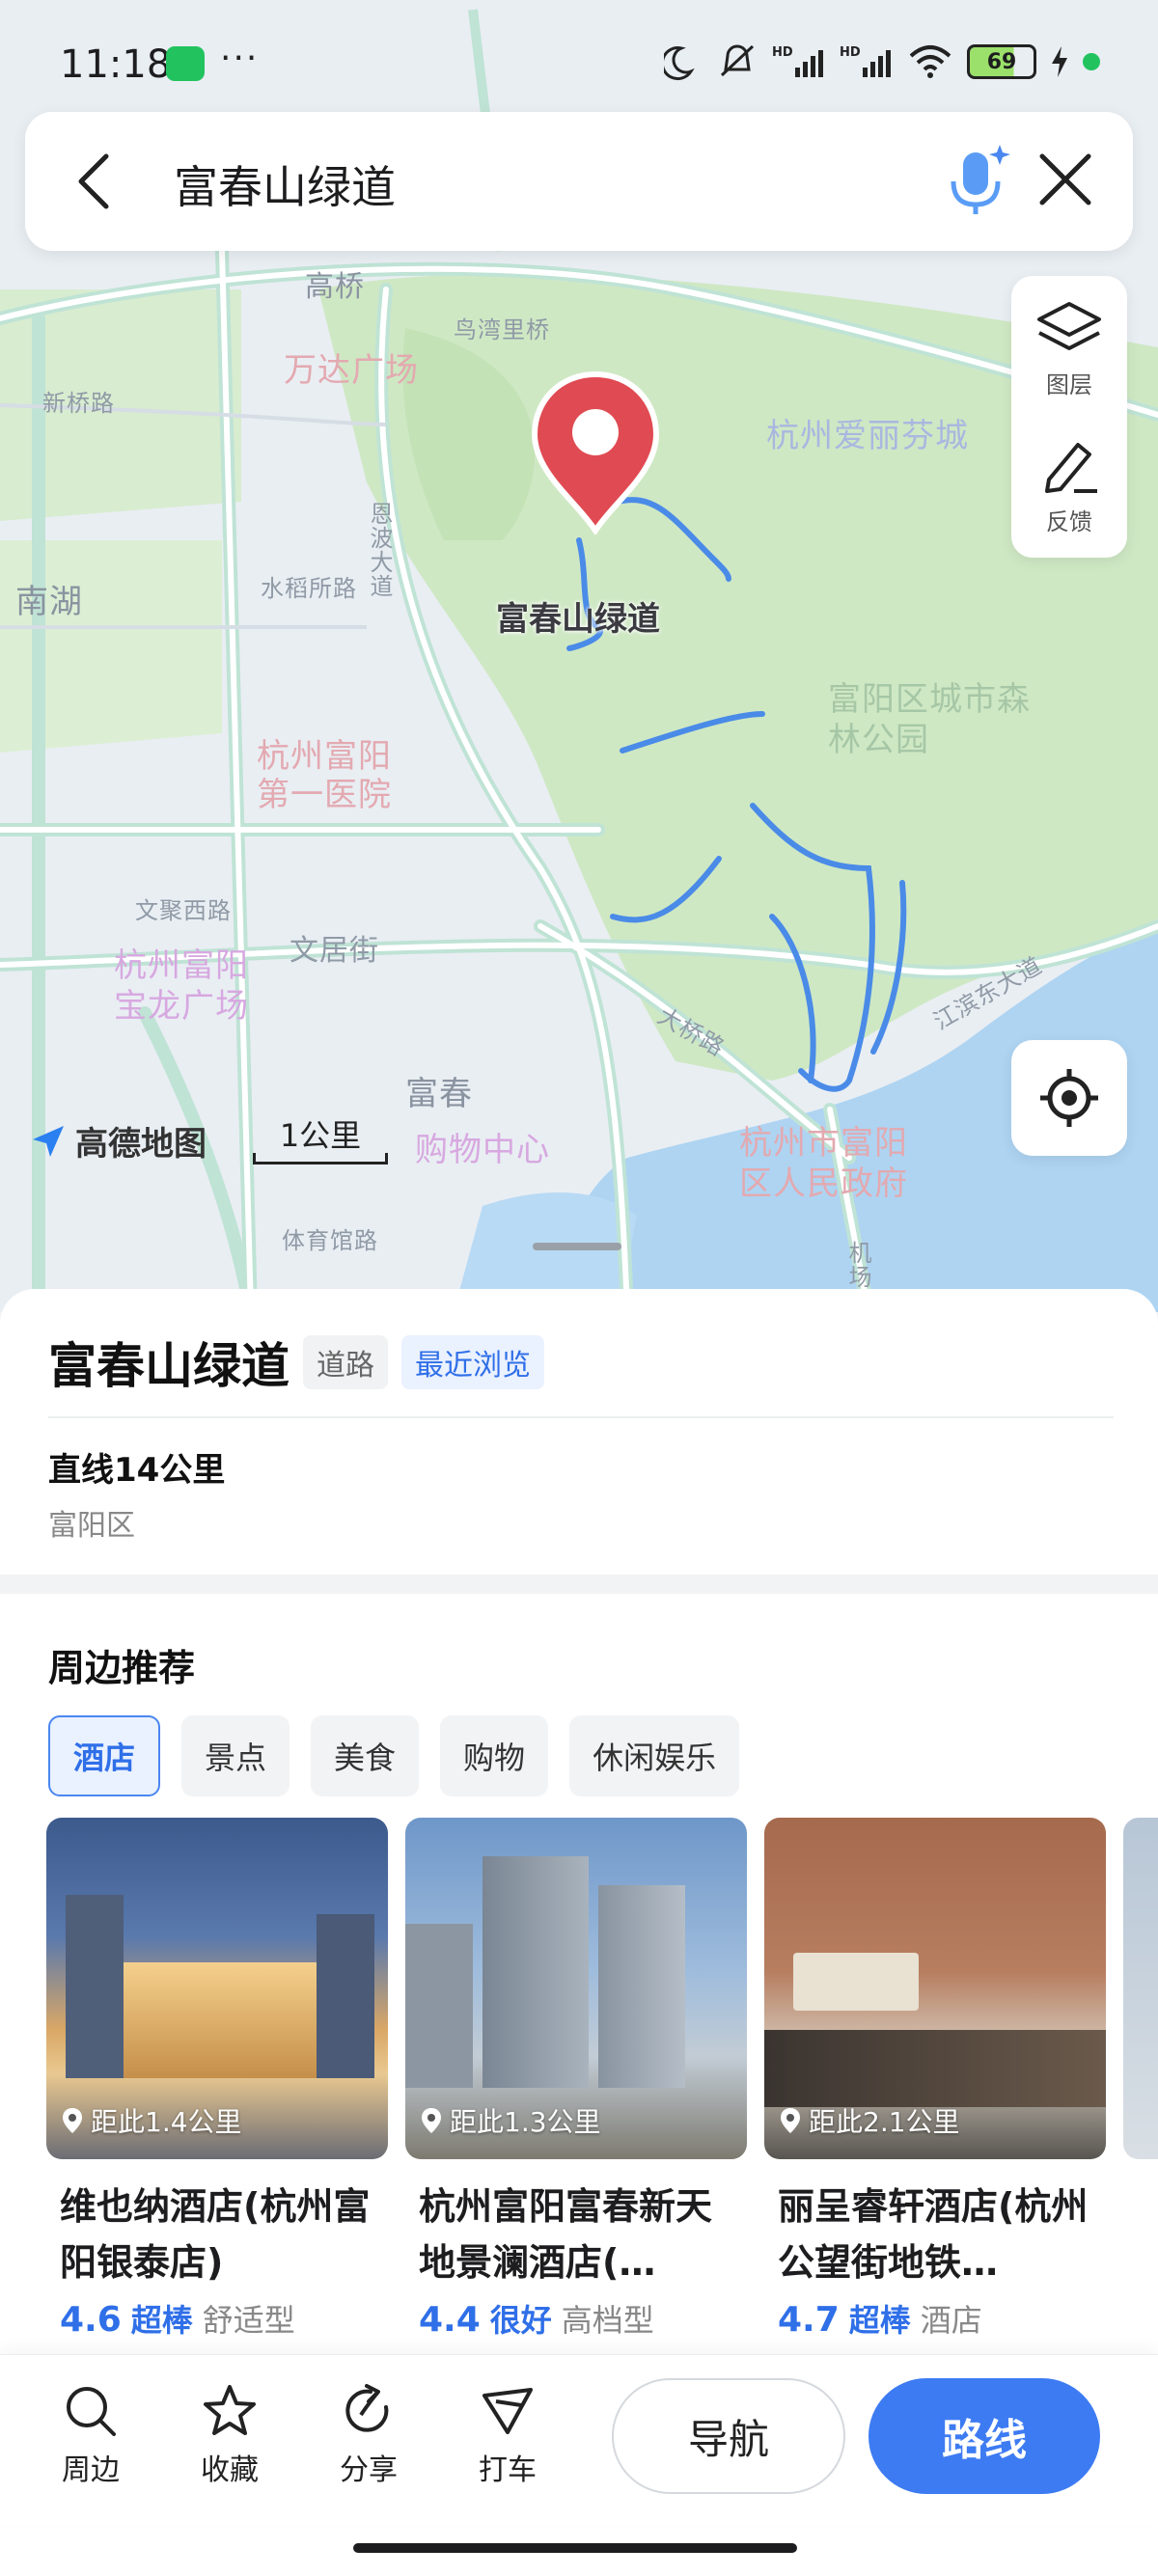 The height and width of the screenshot is (2576, 1158). What do you see at coordinates (1069, 521) in the screenshot?
I see `feedback-label: 反馈` at bounding box center [1069, 521].